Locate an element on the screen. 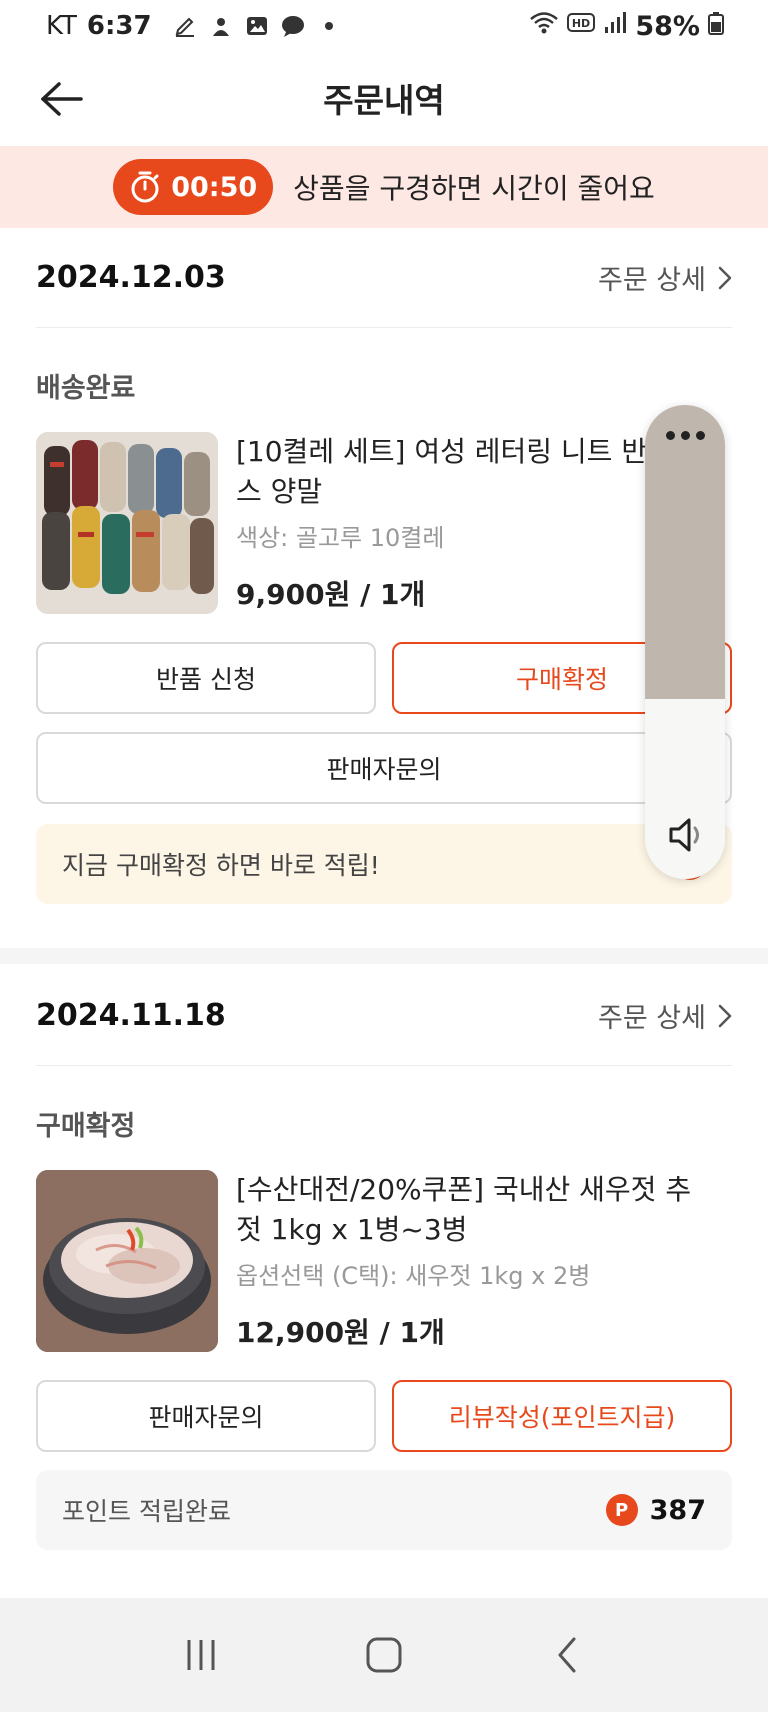 The height and width of the screenshot is (1712, 768). app-bar: 주문내역 is located at coordinates (384, 98).